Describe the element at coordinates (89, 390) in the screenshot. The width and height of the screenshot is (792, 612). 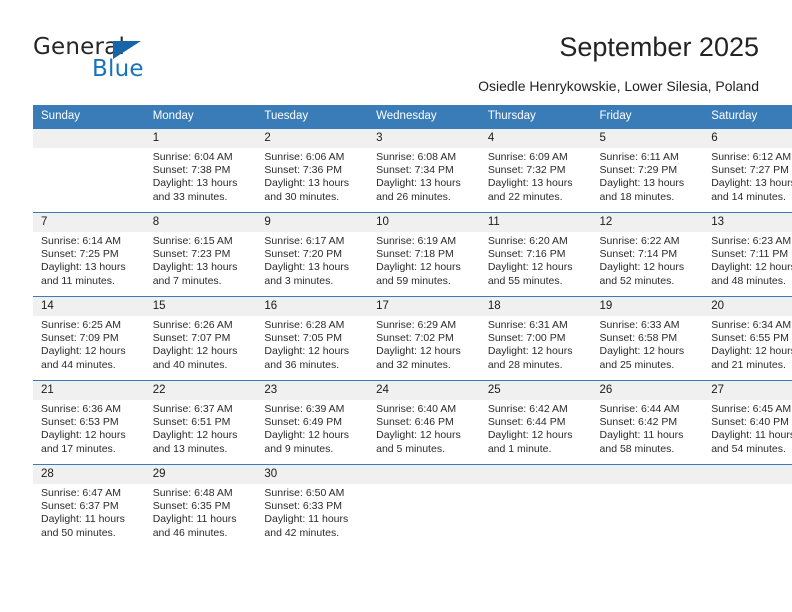
I see `day-number: 21` at that location.